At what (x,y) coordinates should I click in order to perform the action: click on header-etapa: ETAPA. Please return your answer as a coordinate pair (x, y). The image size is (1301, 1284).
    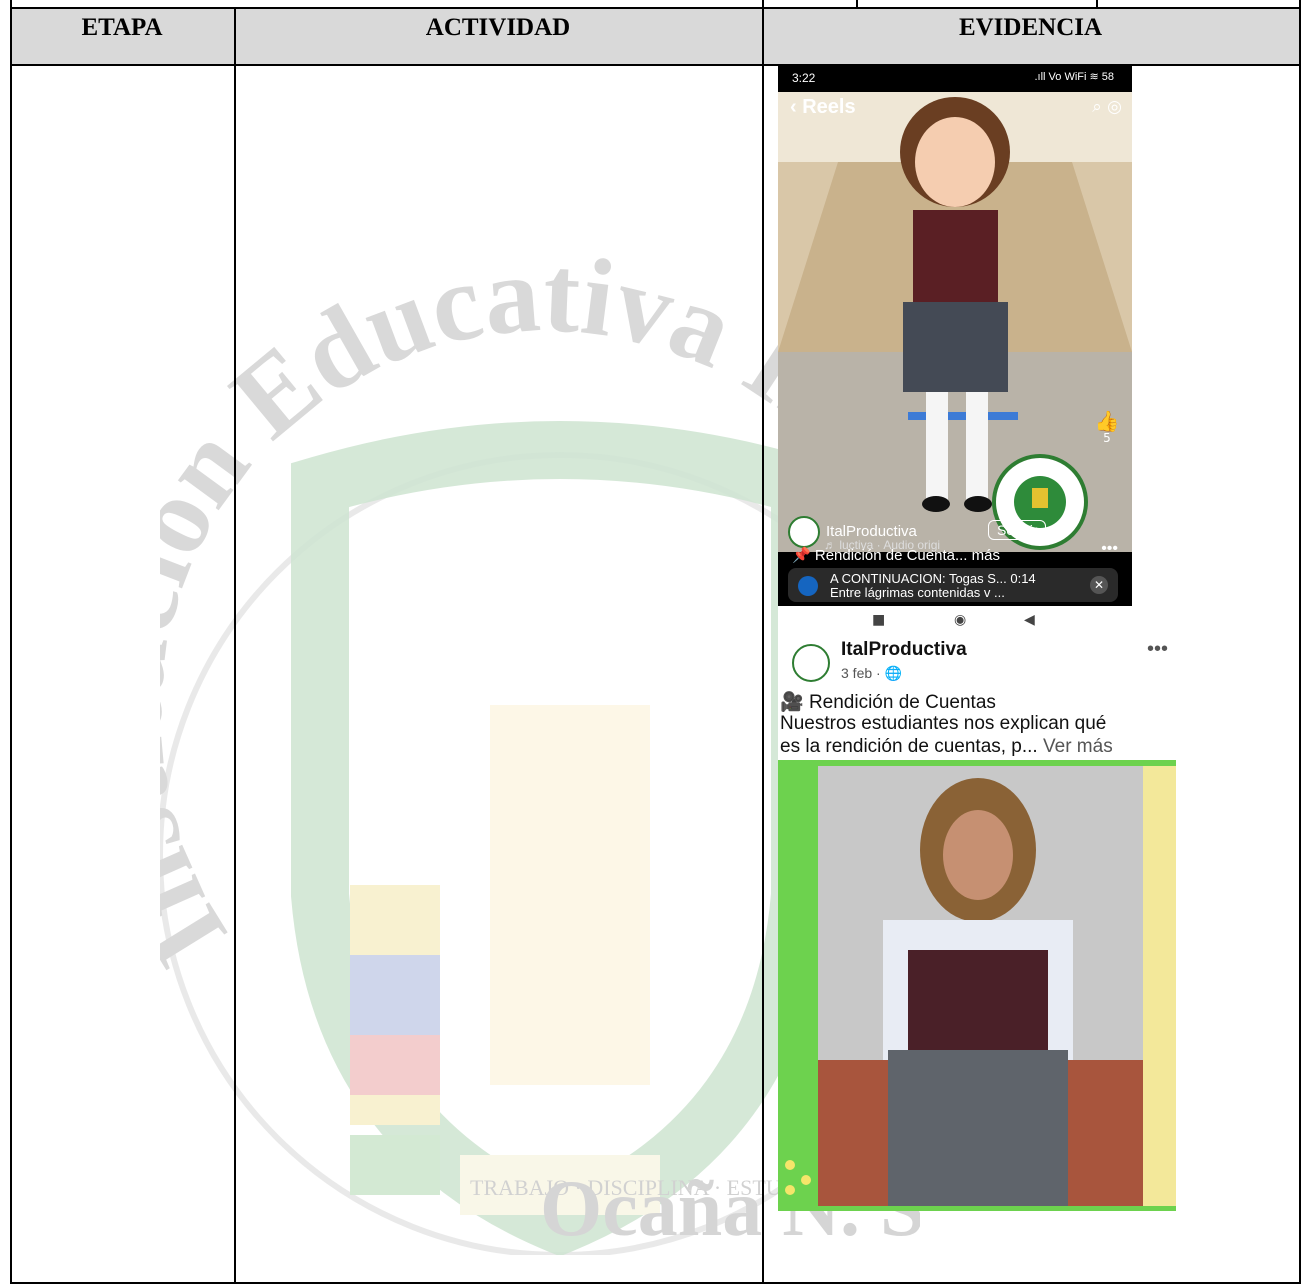
    Looking at the image, I should click on (122, 27).